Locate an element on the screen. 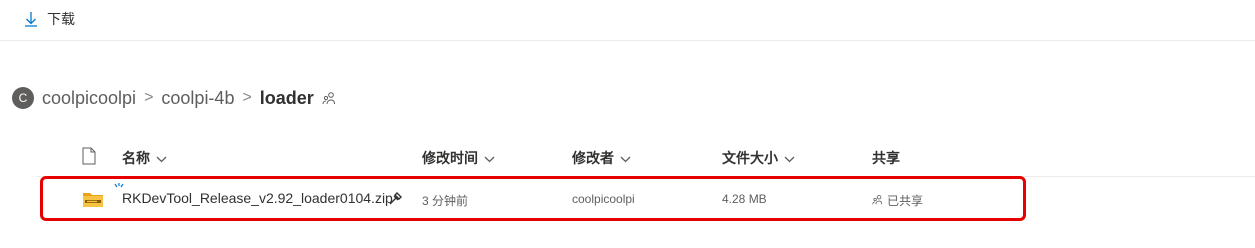 The height and width of the screenshot is (248, 1255). zip-folder-icon is located at coordinates (93, 200).